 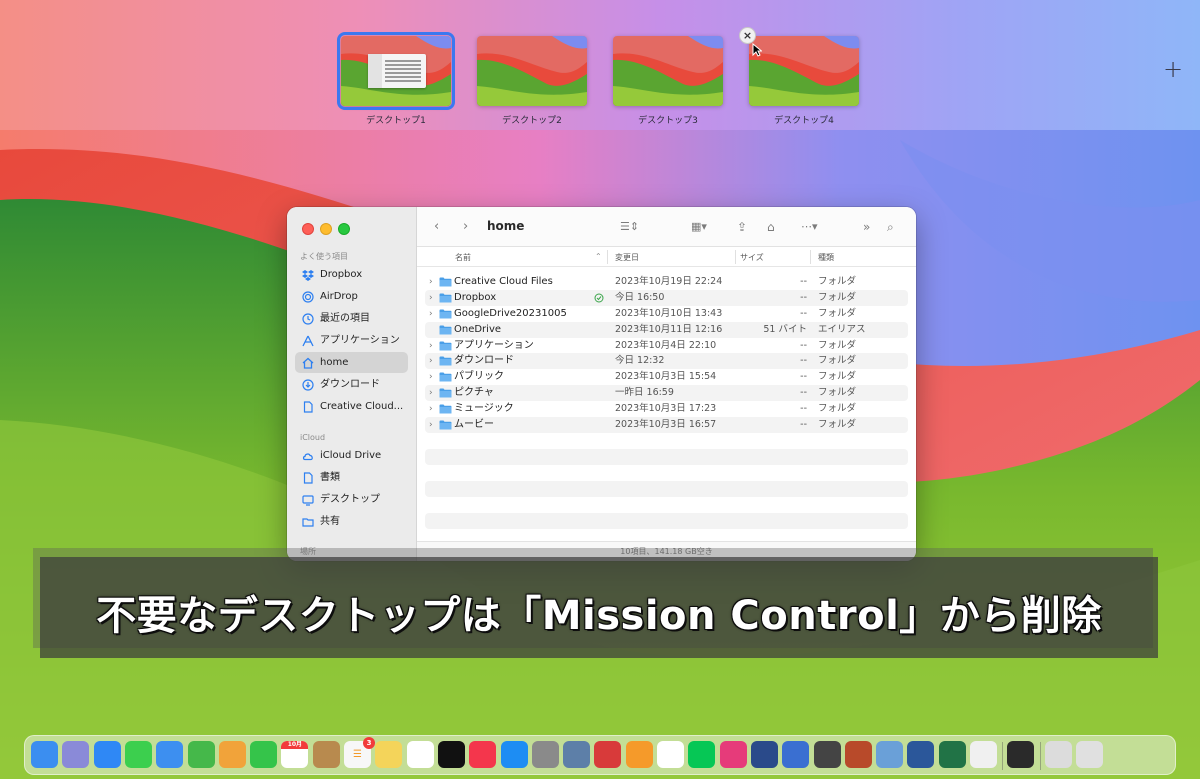 I want to click on file-row: › Dropbox 今日 16:50 -- フォルダ, so click(x=666, y=297).